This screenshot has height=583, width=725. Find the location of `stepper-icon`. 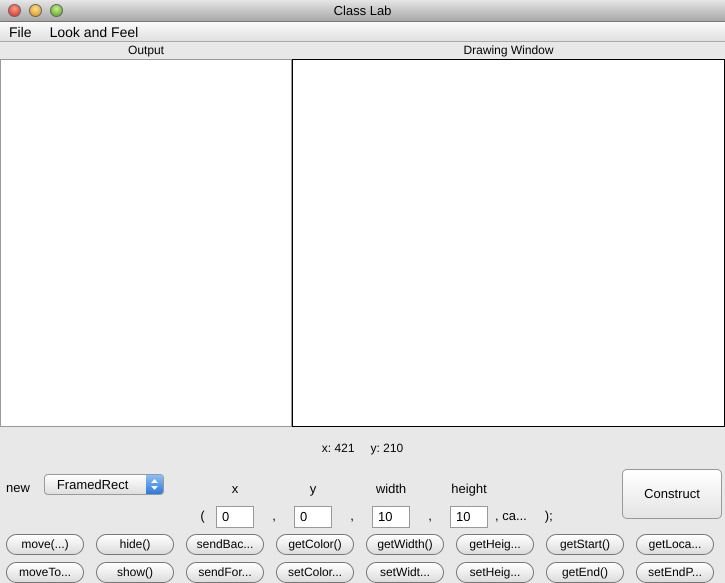

stepper-icon is located at coordinates (154, 484).